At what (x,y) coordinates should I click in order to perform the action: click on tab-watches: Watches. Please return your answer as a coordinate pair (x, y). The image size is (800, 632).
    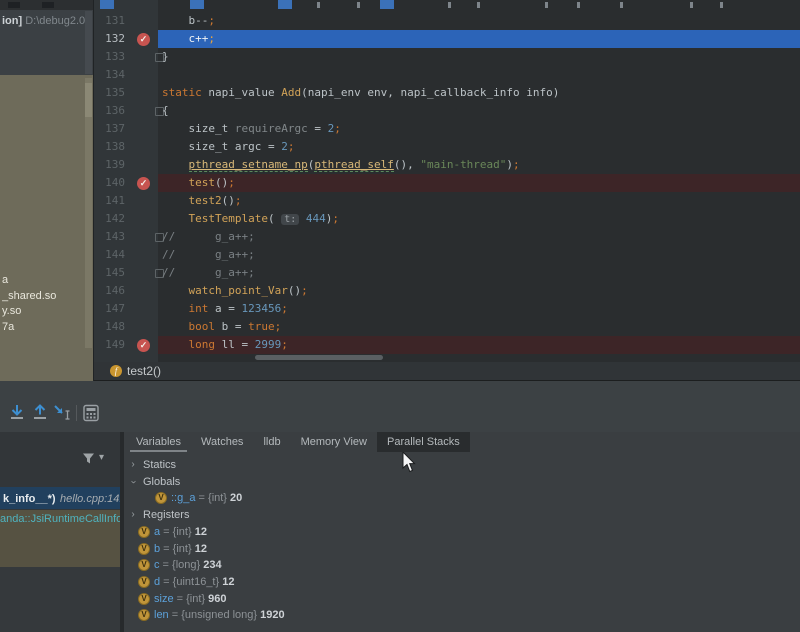
    Looking at the image, I should click on (222, 442).